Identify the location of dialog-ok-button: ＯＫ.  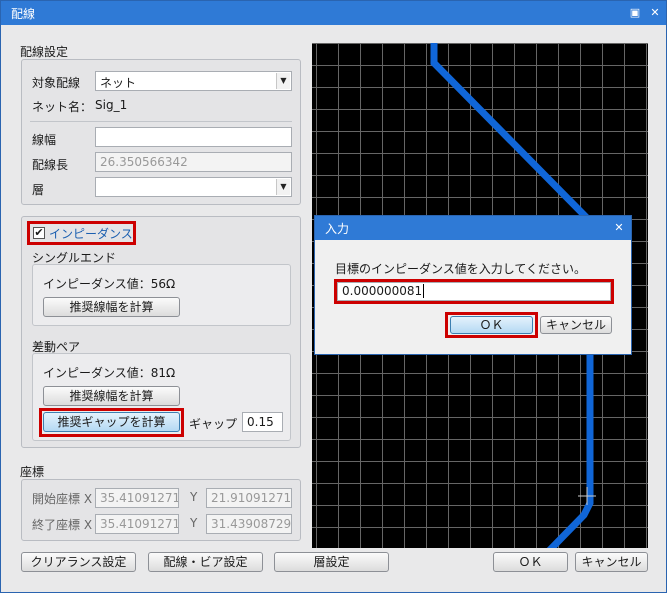
(491, 325).